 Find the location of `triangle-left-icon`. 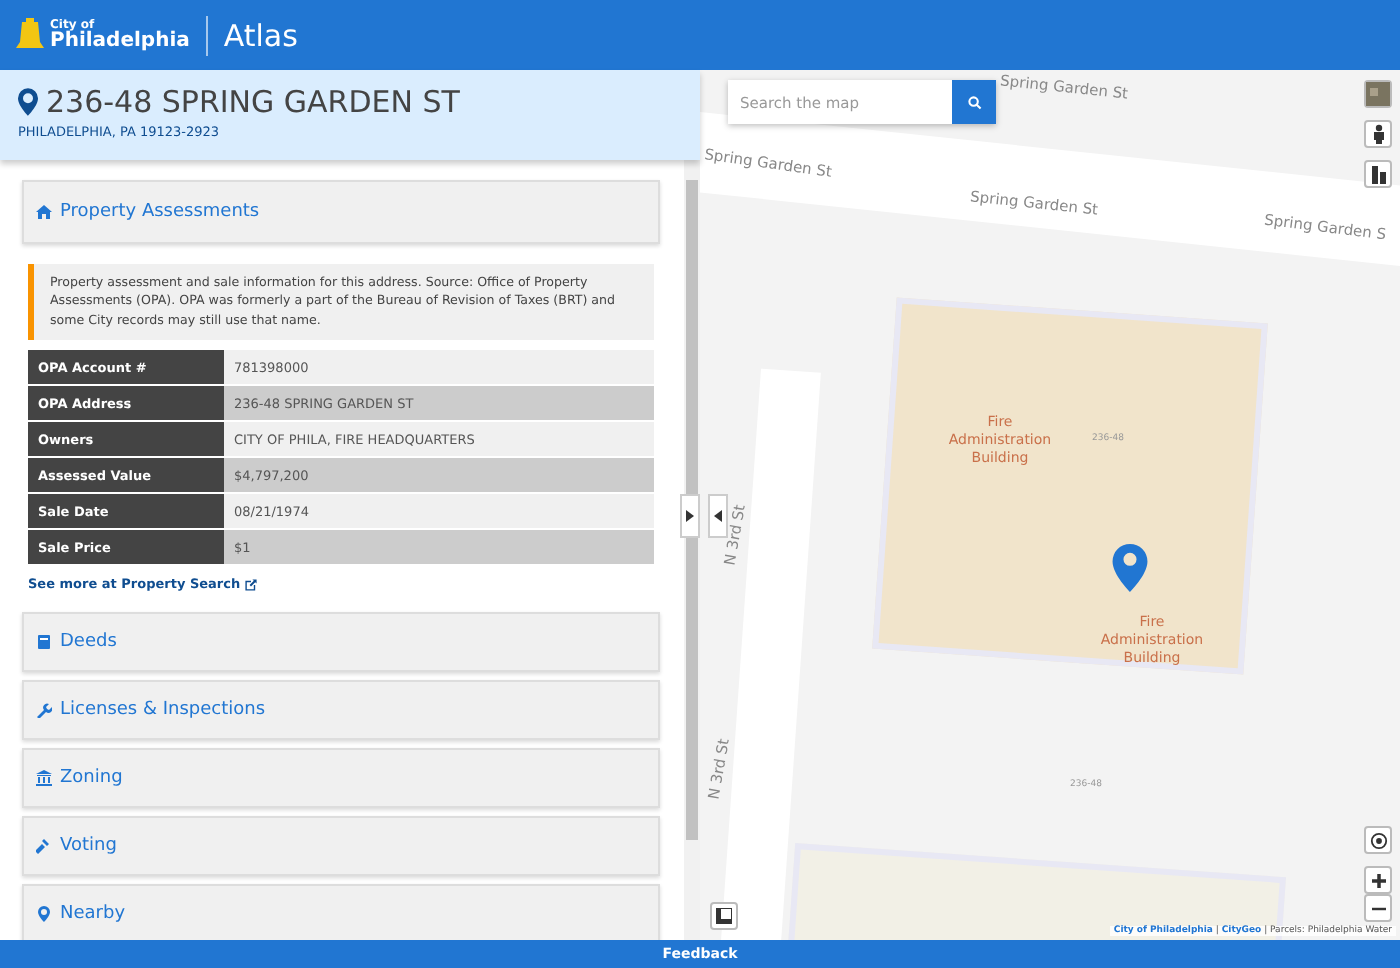

triangle-left-icon is located at coordinates (718, 516).